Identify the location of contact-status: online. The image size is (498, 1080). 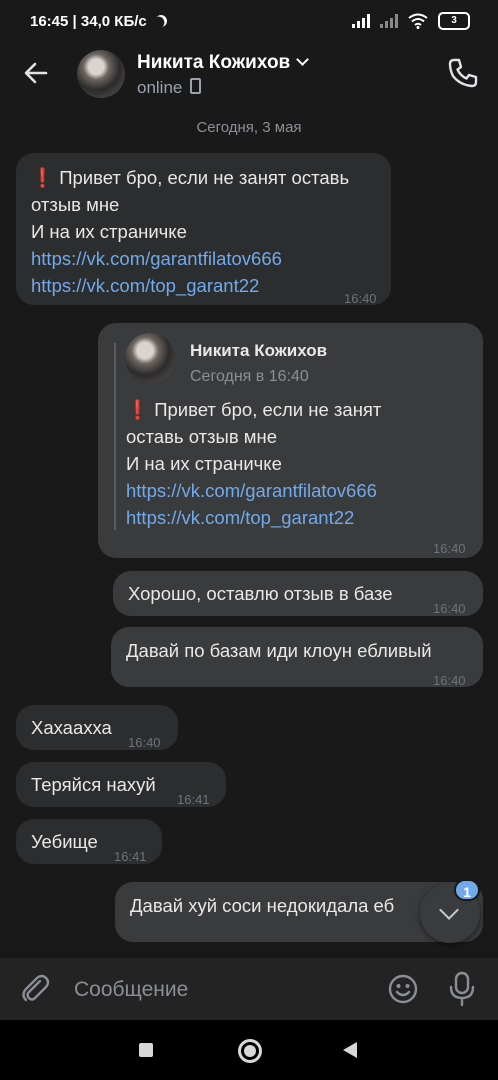
(169, 88).